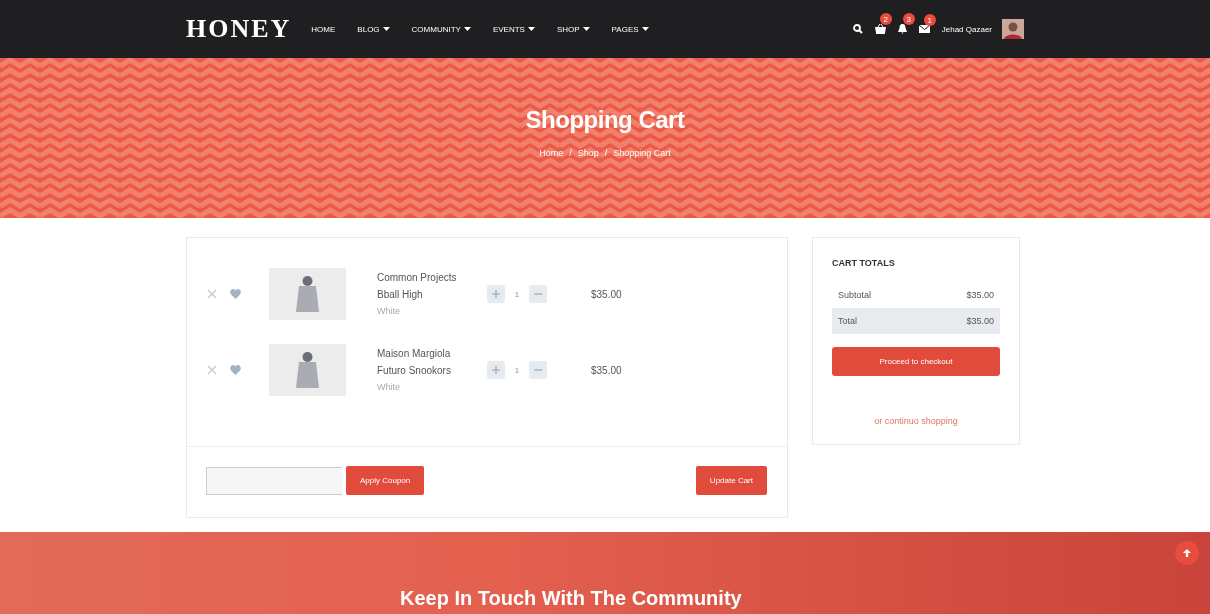  Describe the element at coordinates (551, 153) in the screenshot. I see `breadcrumb-link: Home` at that location.